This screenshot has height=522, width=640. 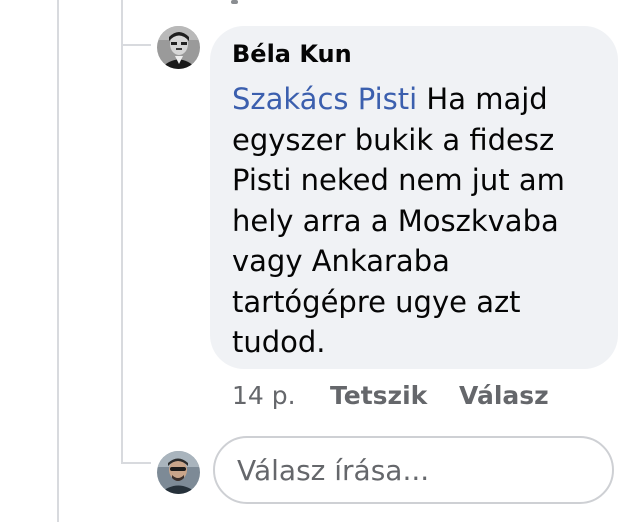 What do you see at coordinates (482, 99) in the screenshot?
I see `comment-text-line: Ha majd` at bounding box center [482, 99].